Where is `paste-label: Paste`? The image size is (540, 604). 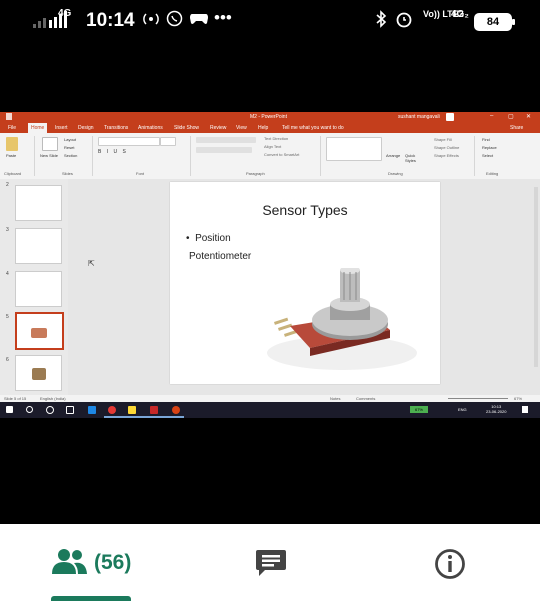 paste-label: Paste is located at coordinates (11, 155).